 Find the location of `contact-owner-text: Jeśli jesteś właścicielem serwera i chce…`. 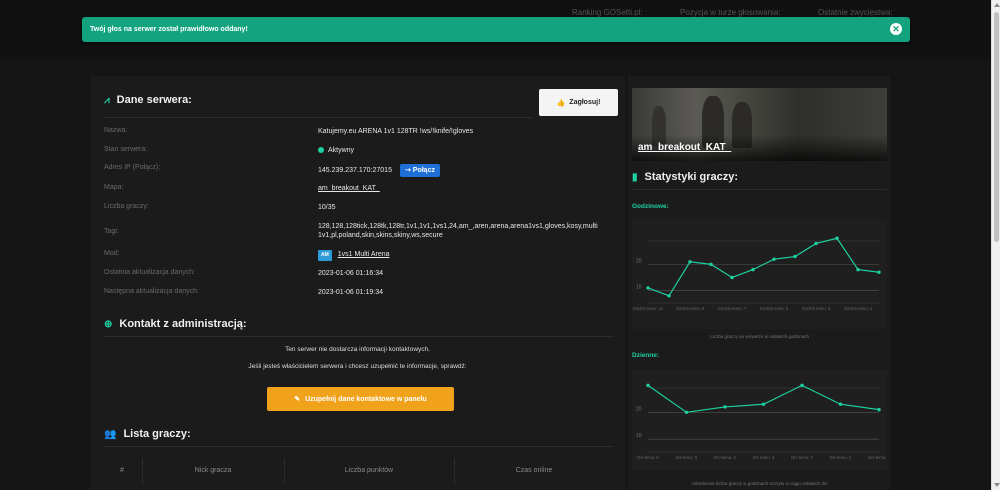

contact-owner-text: Jeśli jesteś właścicielem serwera i chce… is located at coordinates (357, 366).